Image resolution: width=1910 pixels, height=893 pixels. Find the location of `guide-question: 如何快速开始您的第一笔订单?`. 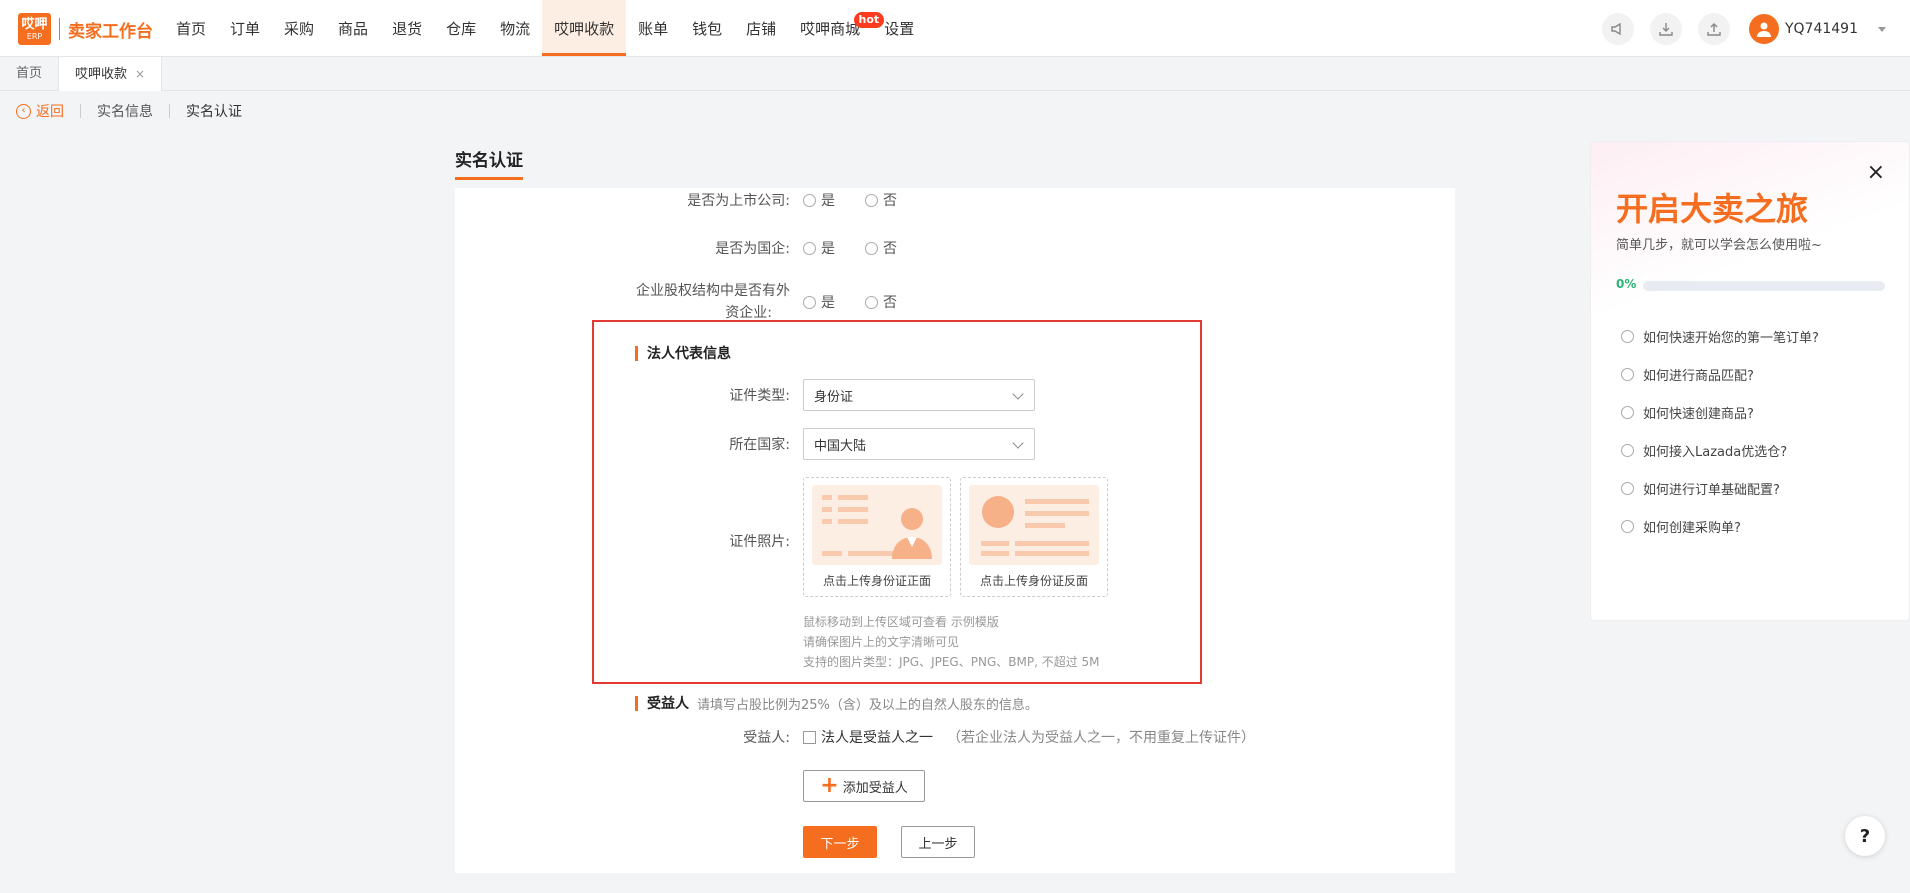

guide-question: 如何快速开始您的第一笔订单? is located at coordinates (1720, 336).